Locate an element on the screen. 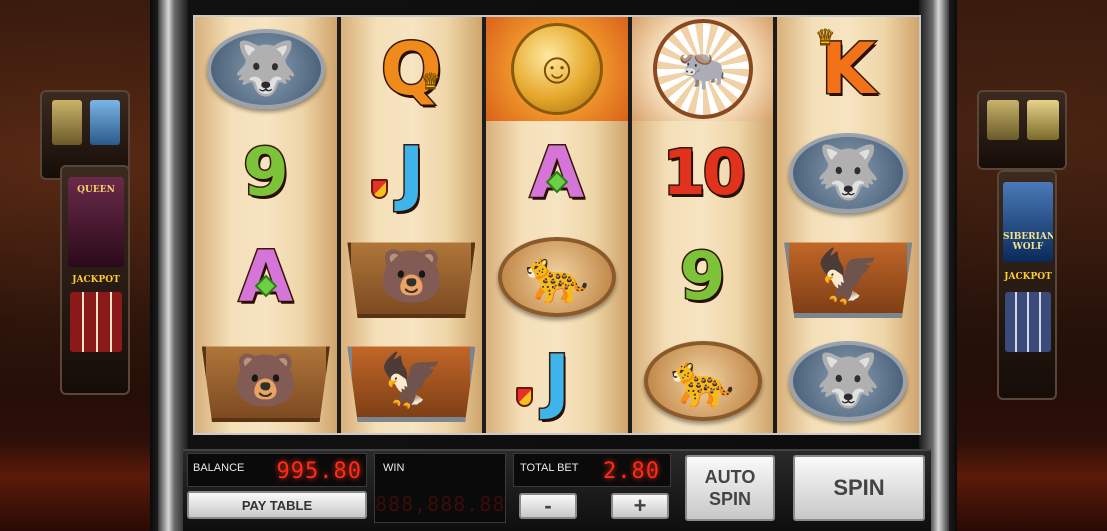  right-machine-wolf: SIBERIAN WOLF JACKPOT is located at coordinates (1027, 285).